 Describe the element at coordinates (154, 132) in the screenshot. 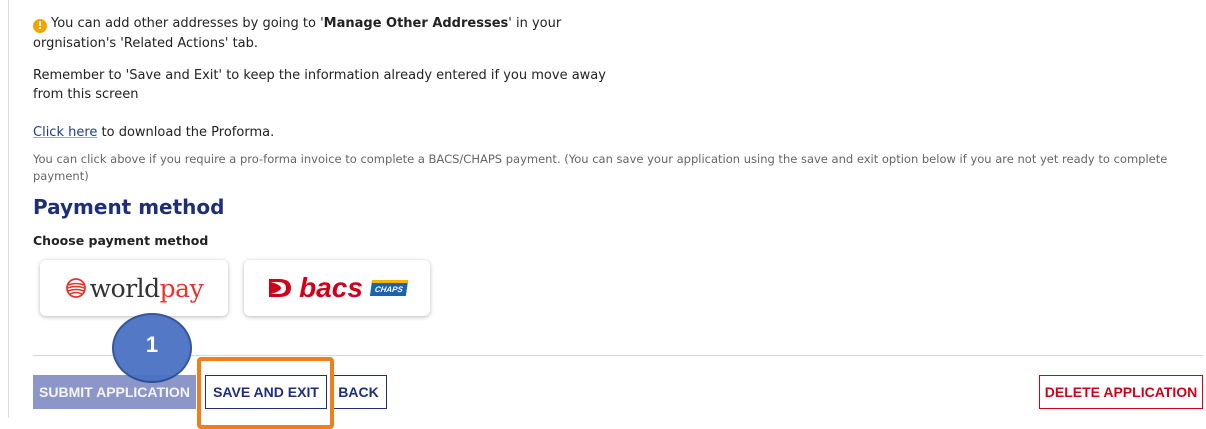

I see `proforma-download-row: Click here to download the Proforma.` at that location.